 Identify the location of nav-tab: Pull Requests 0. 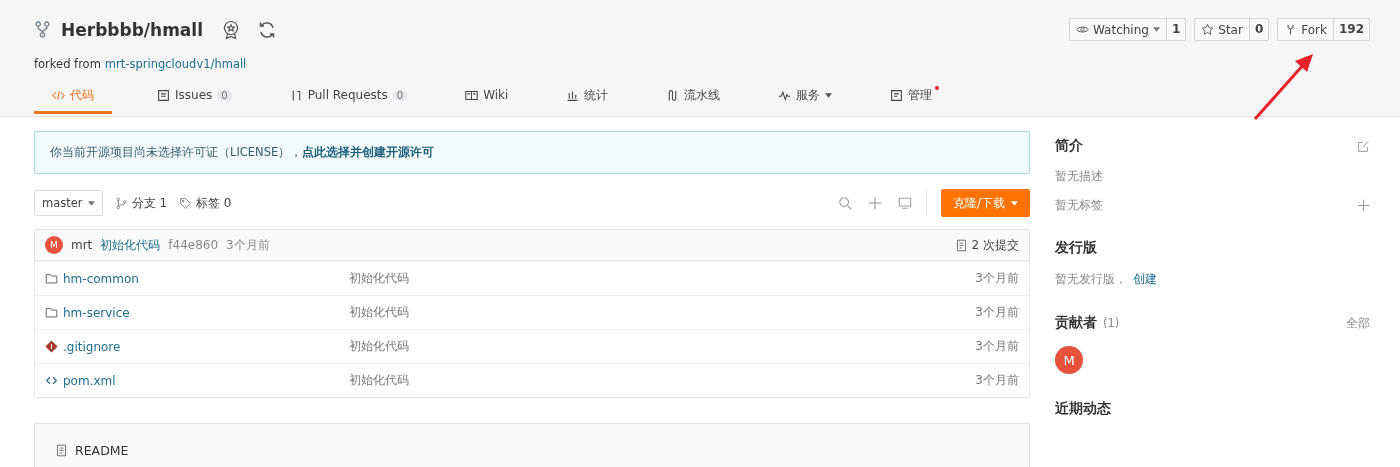
(348, 96).